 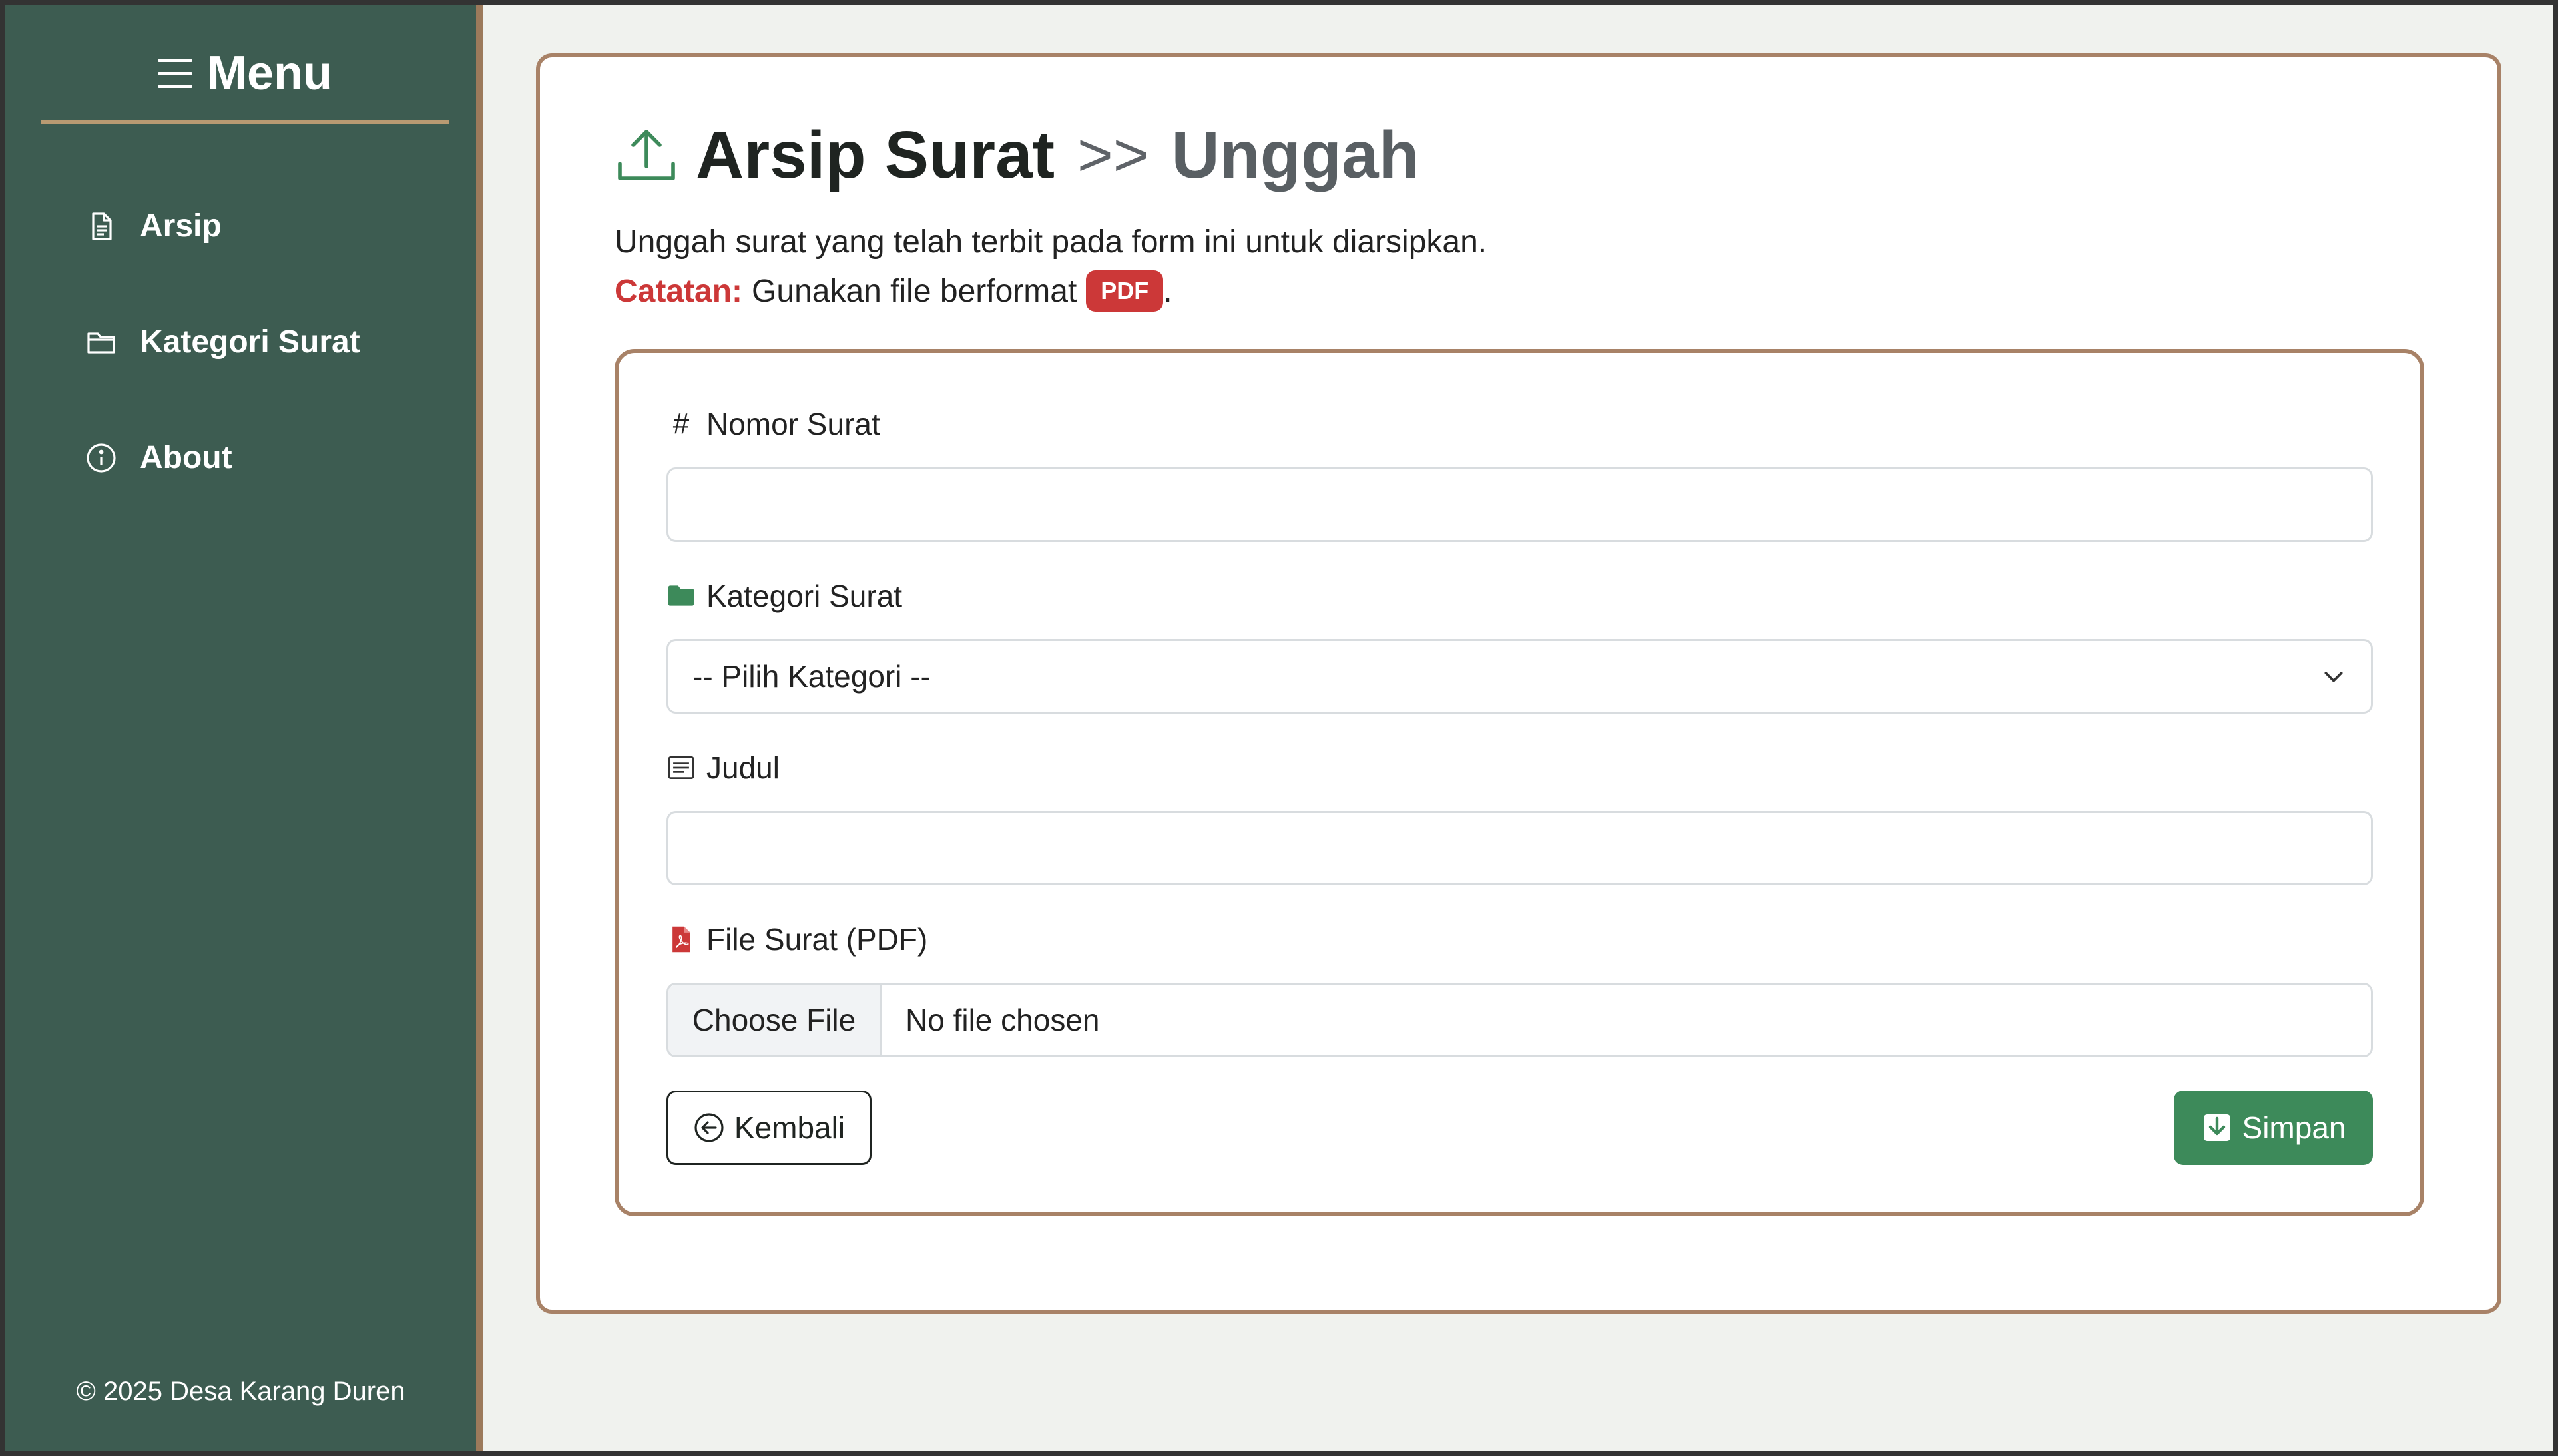 I want to click on judul-label: Judul, so click(x=723, y=768).